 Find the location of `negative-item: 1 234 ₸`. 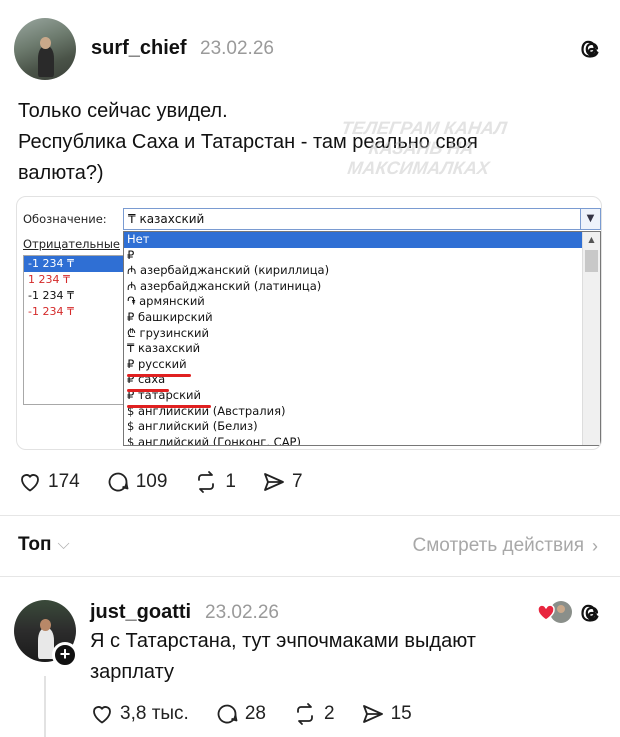

negative-item: 1 234 ₸ is located at coordinates (49, 279).